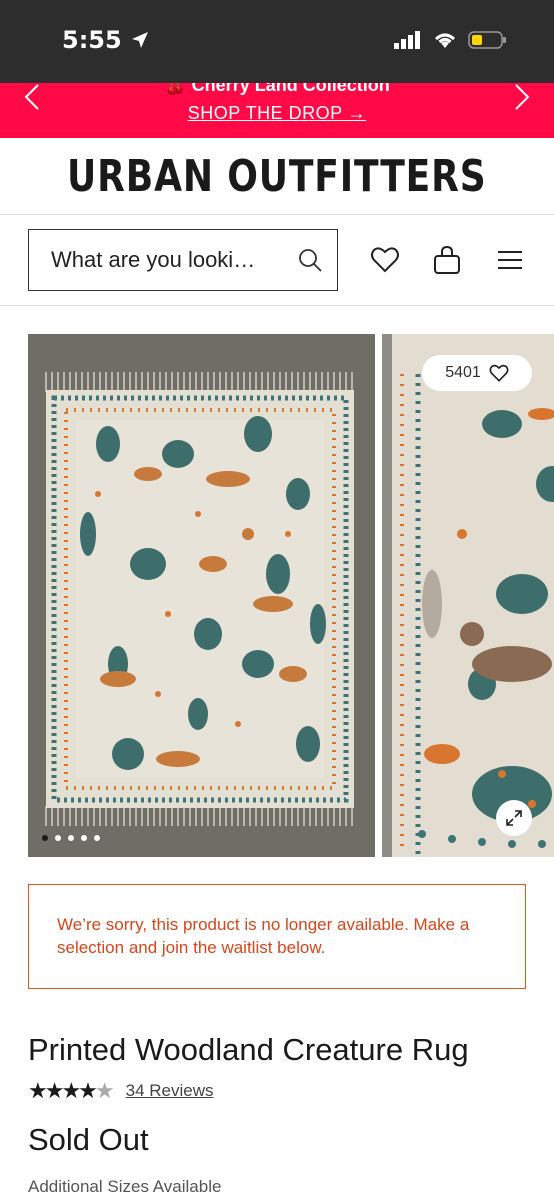  I want to click on signal-icon, so click(407, 40).